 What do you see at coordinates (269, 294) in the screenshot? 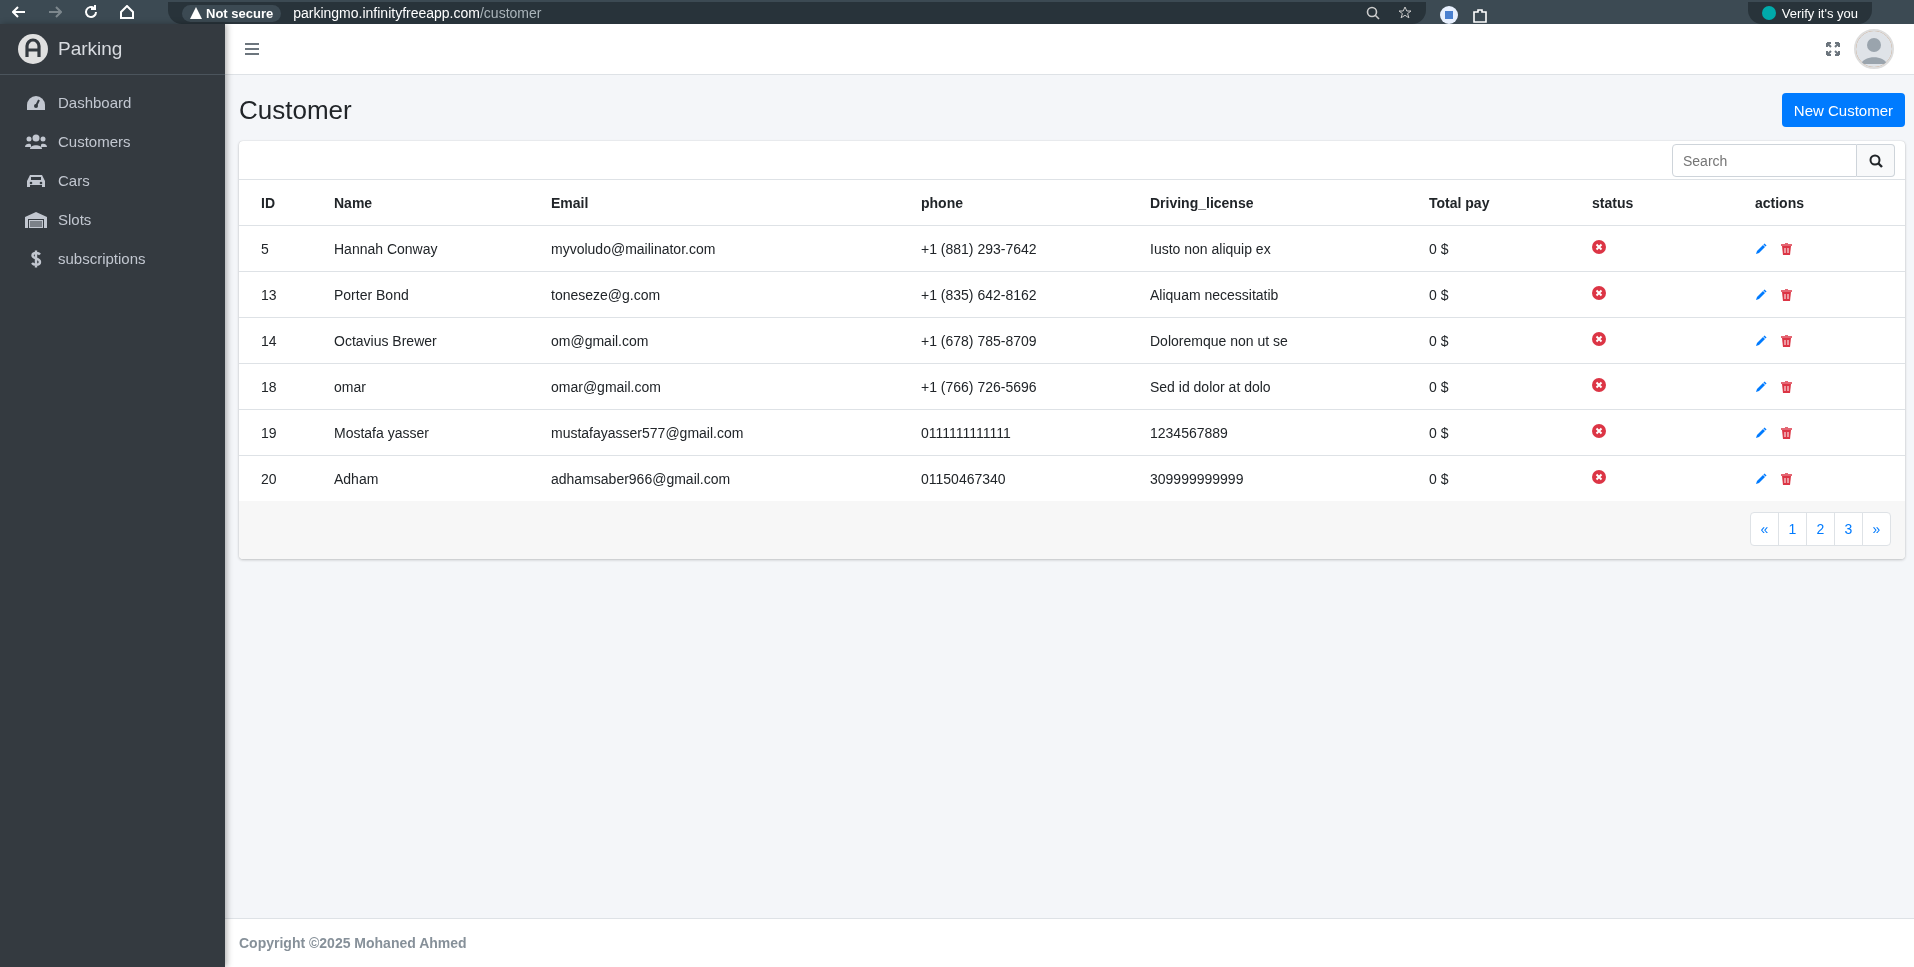
I see `table-cell-text: 13` at bounding box center [269, 294].